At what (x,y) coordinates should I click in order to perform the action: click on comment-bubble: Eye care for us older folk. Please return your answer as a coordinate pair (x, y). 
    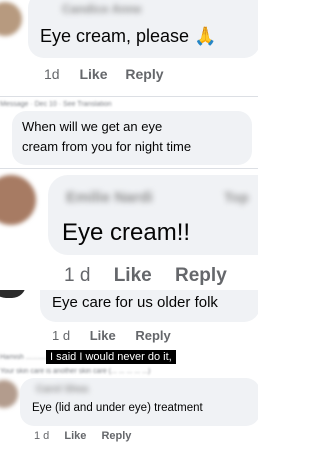
    Looking at the image, I should click on (149, 306).